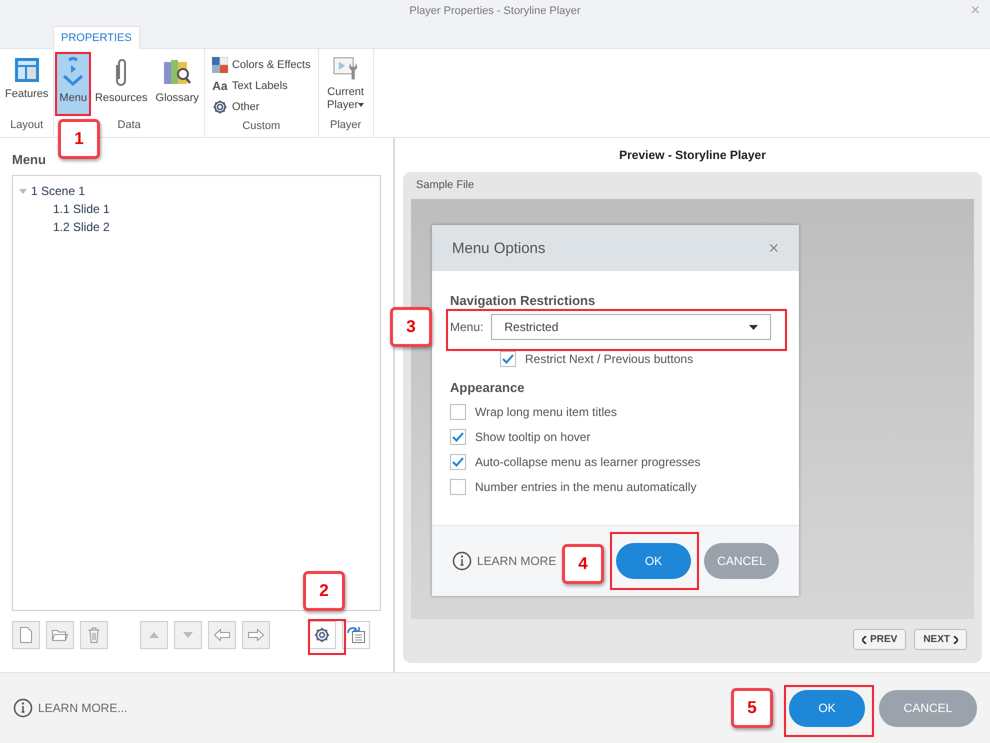 The width and height of the screenshot is (990, 743). I want to click on tree-item: 1.2 Slide 2, so click(81, 227).